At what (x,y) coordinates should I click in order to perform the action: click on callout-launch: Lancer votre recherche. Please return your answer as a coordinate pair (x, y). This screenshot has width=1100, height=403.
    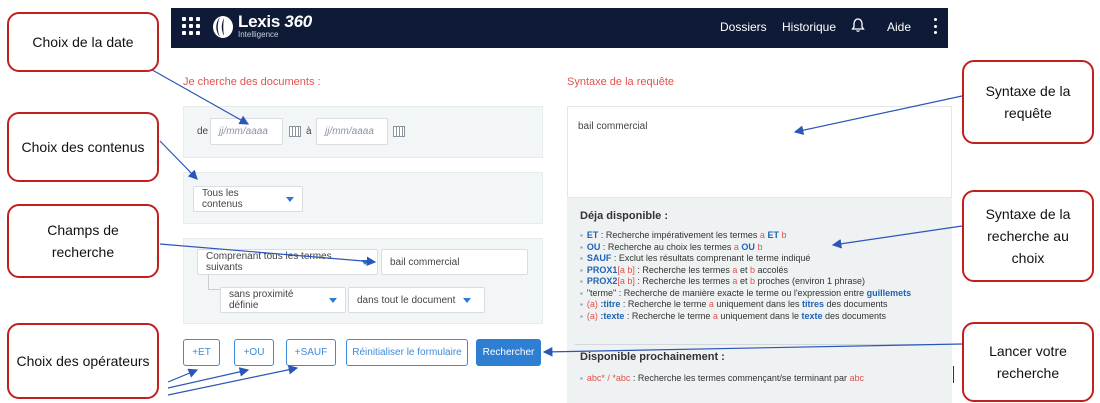
    Looking at the image, I should click on (1028, 362).